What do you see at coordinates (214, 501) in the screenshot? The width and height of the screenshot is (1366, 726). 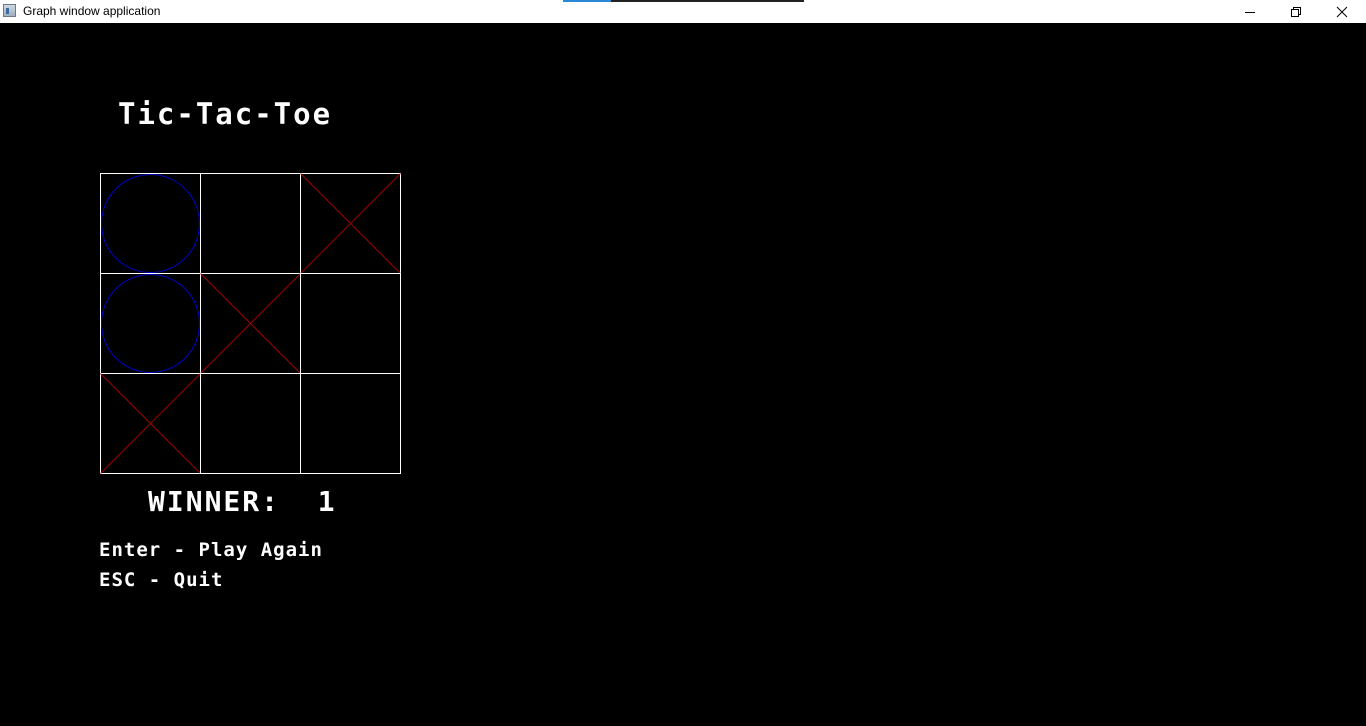 I see `winner-label: WINNER:` at bounding box center [214, 501].